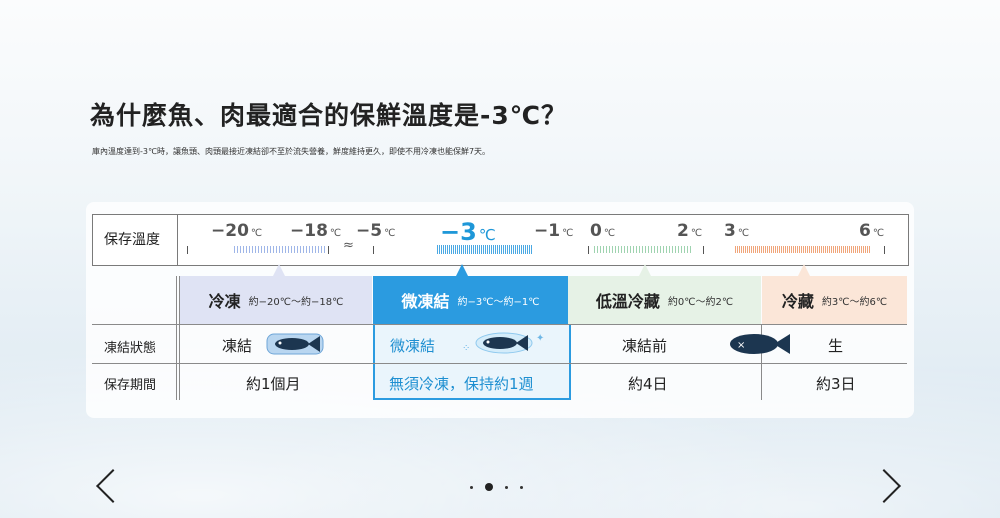 The height and width of the screenshot is (518, 1000). I want to click on column-name: 微凍結, so click(425, 301).